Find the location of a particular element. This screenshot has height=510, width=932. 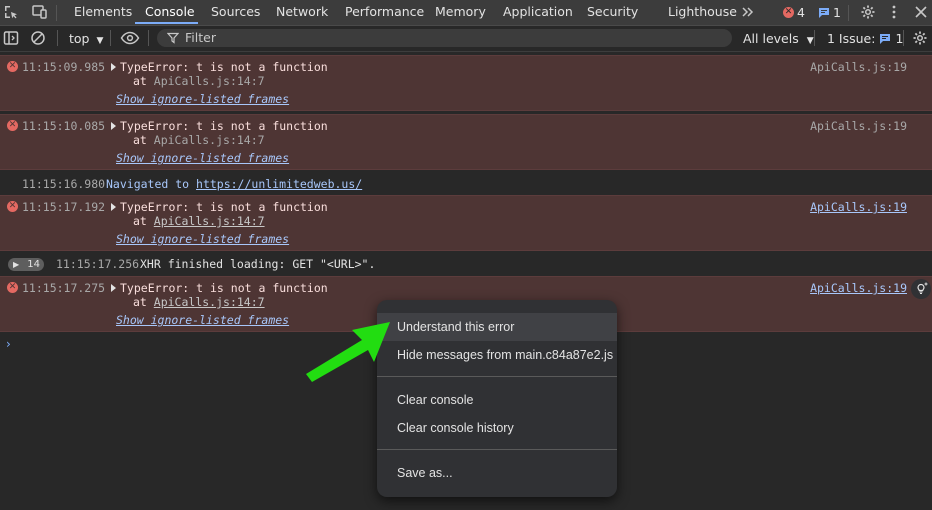

tab-security: Security is located at coordinates (612, 12).